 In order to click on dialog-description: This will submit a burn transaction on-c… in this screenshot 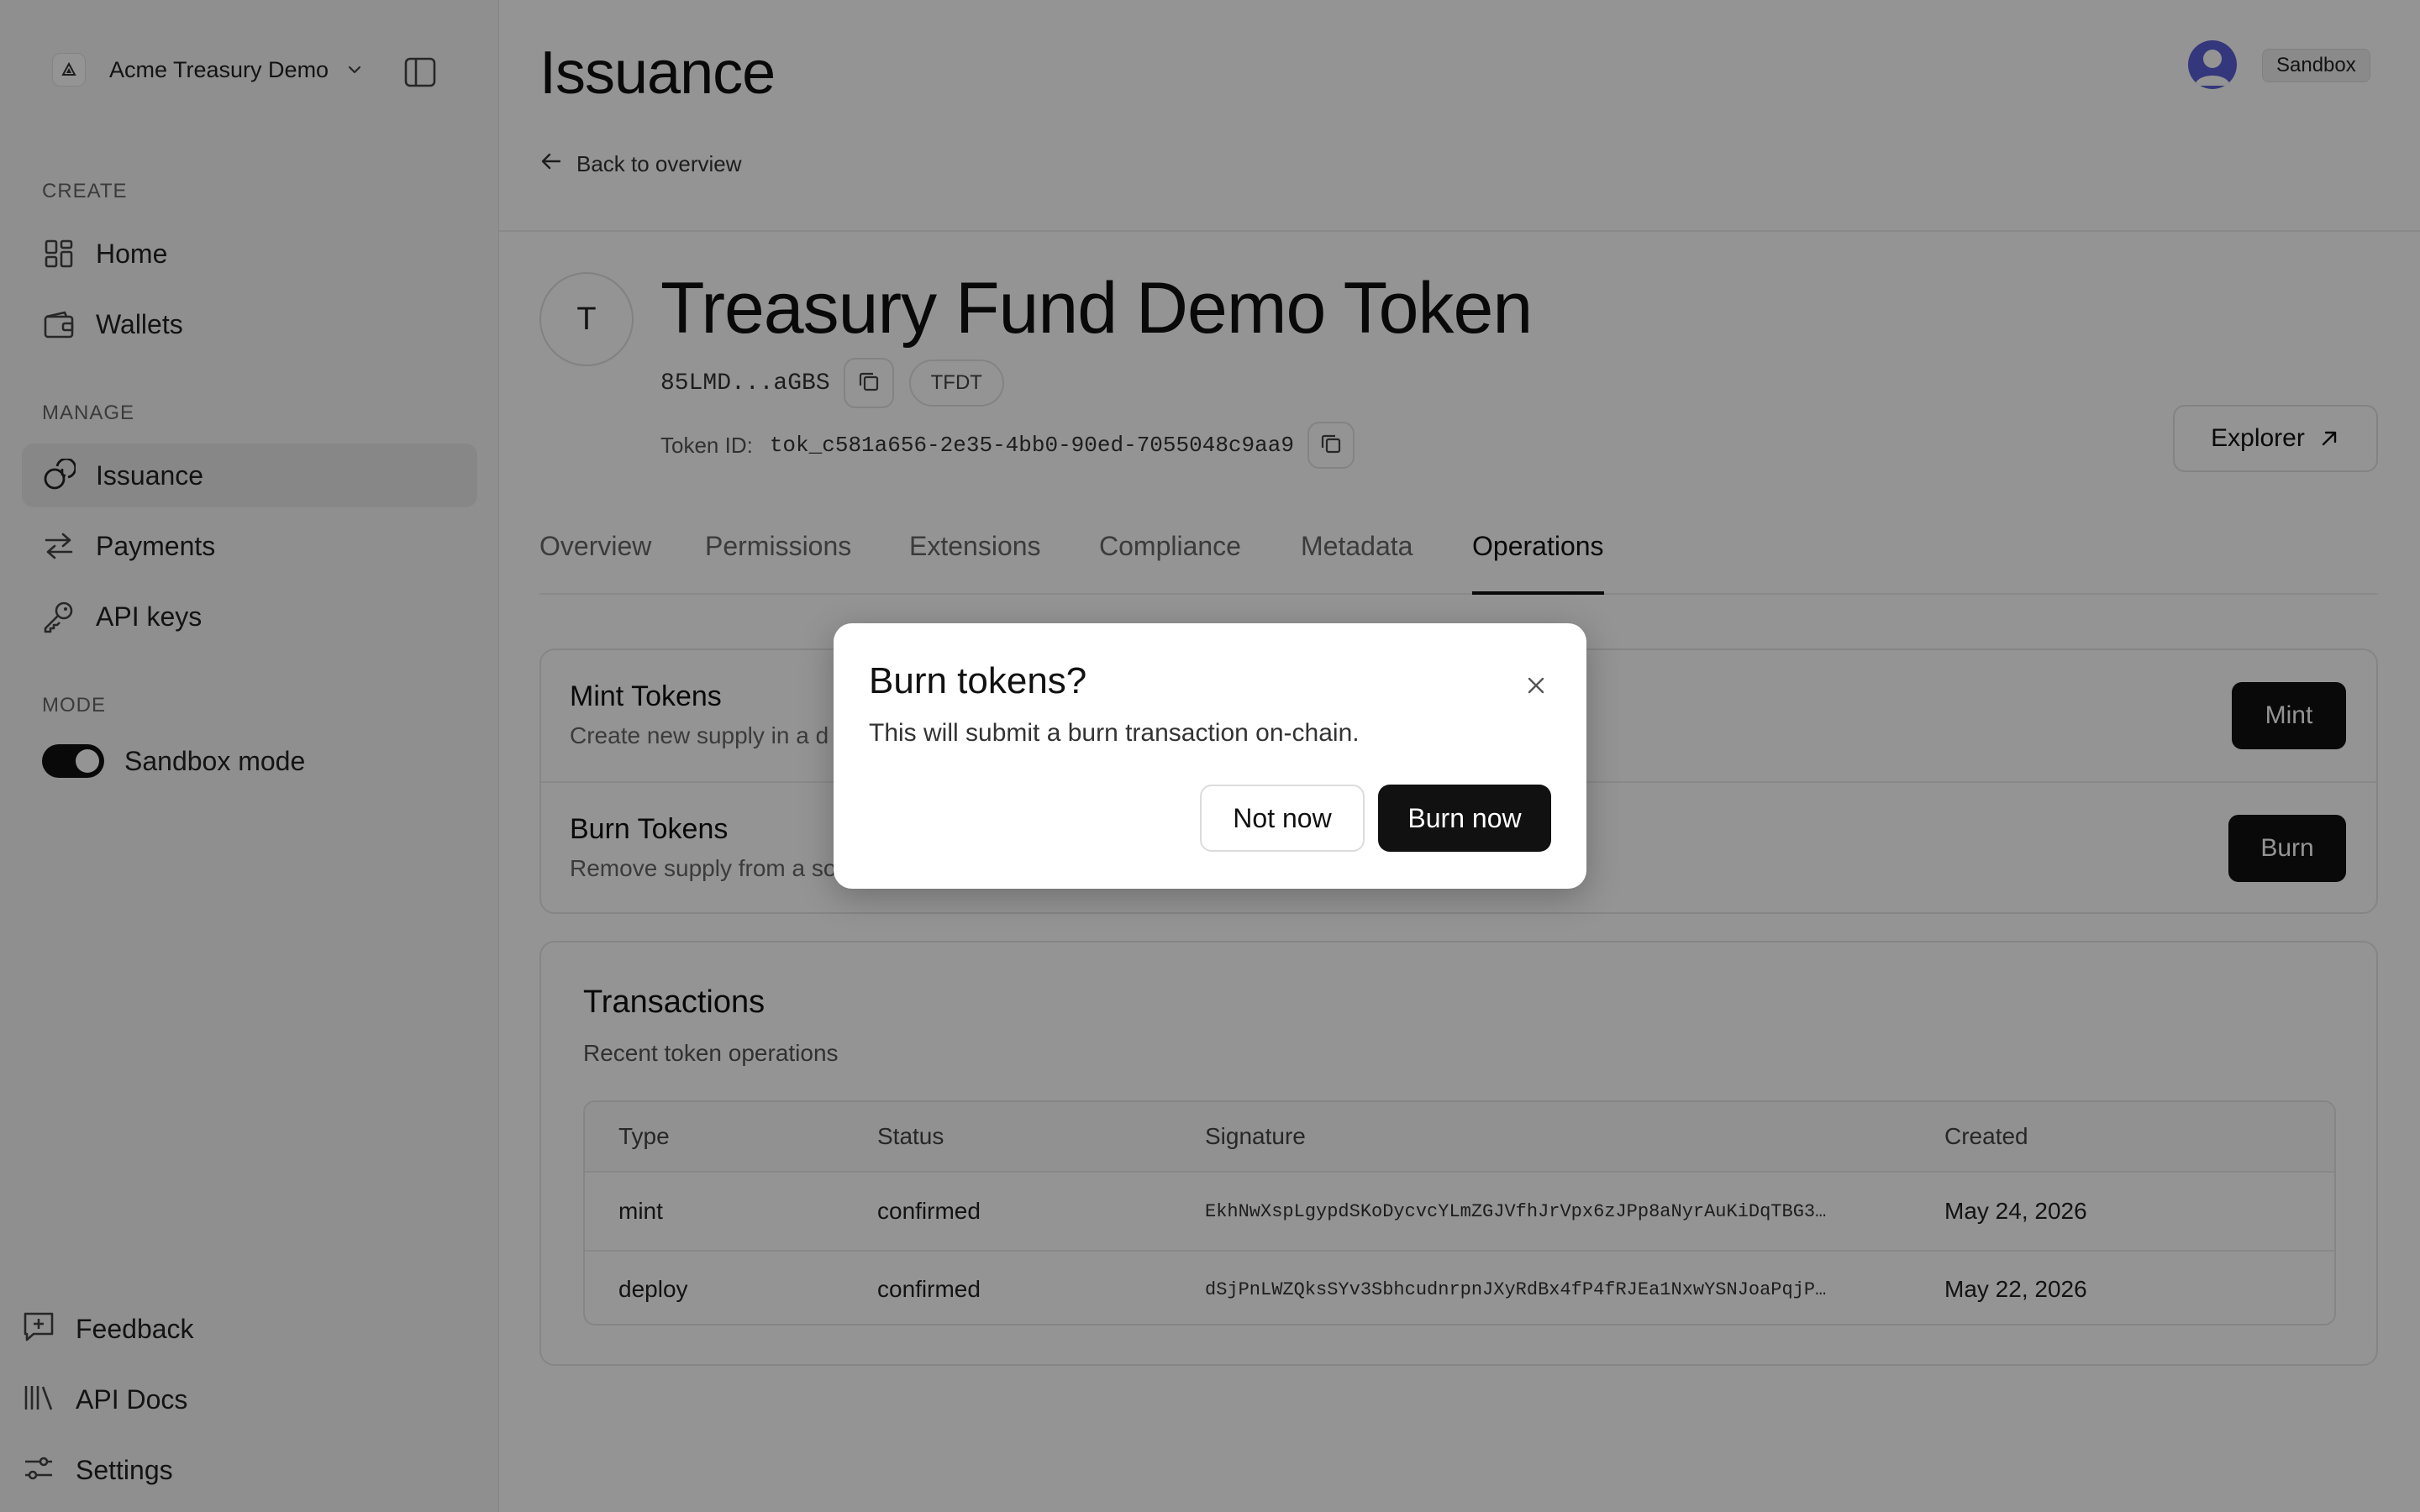, I will do `click(1114, 733)`.